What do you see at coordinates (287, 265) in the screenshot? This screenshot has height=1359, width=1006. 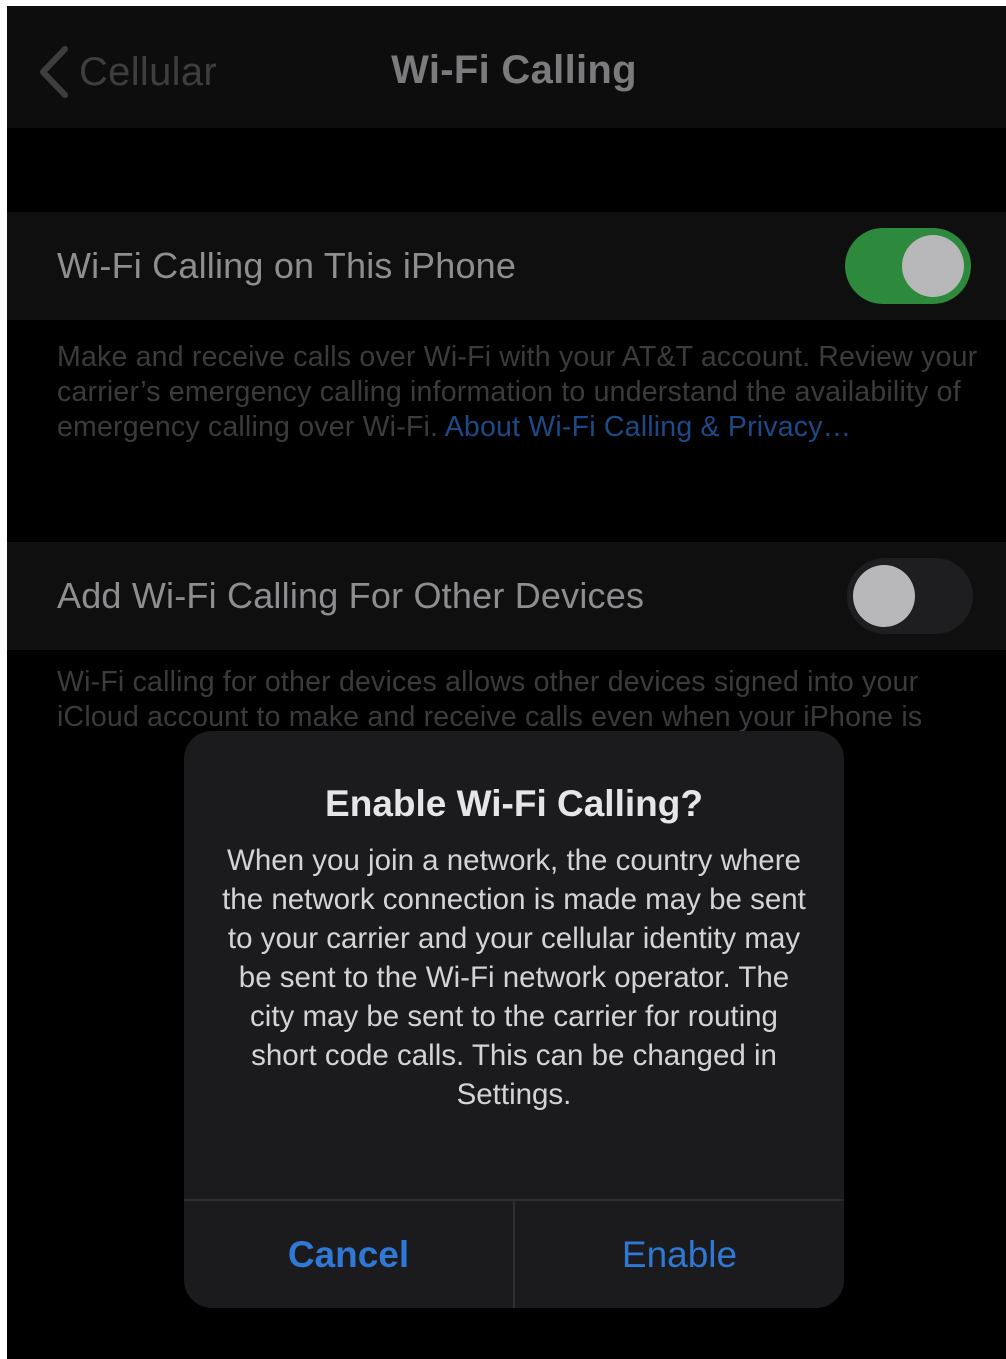 I see `wifi-calling-label: Wi-Fi Calling on This iPhone` at bounding box center [287, 265].